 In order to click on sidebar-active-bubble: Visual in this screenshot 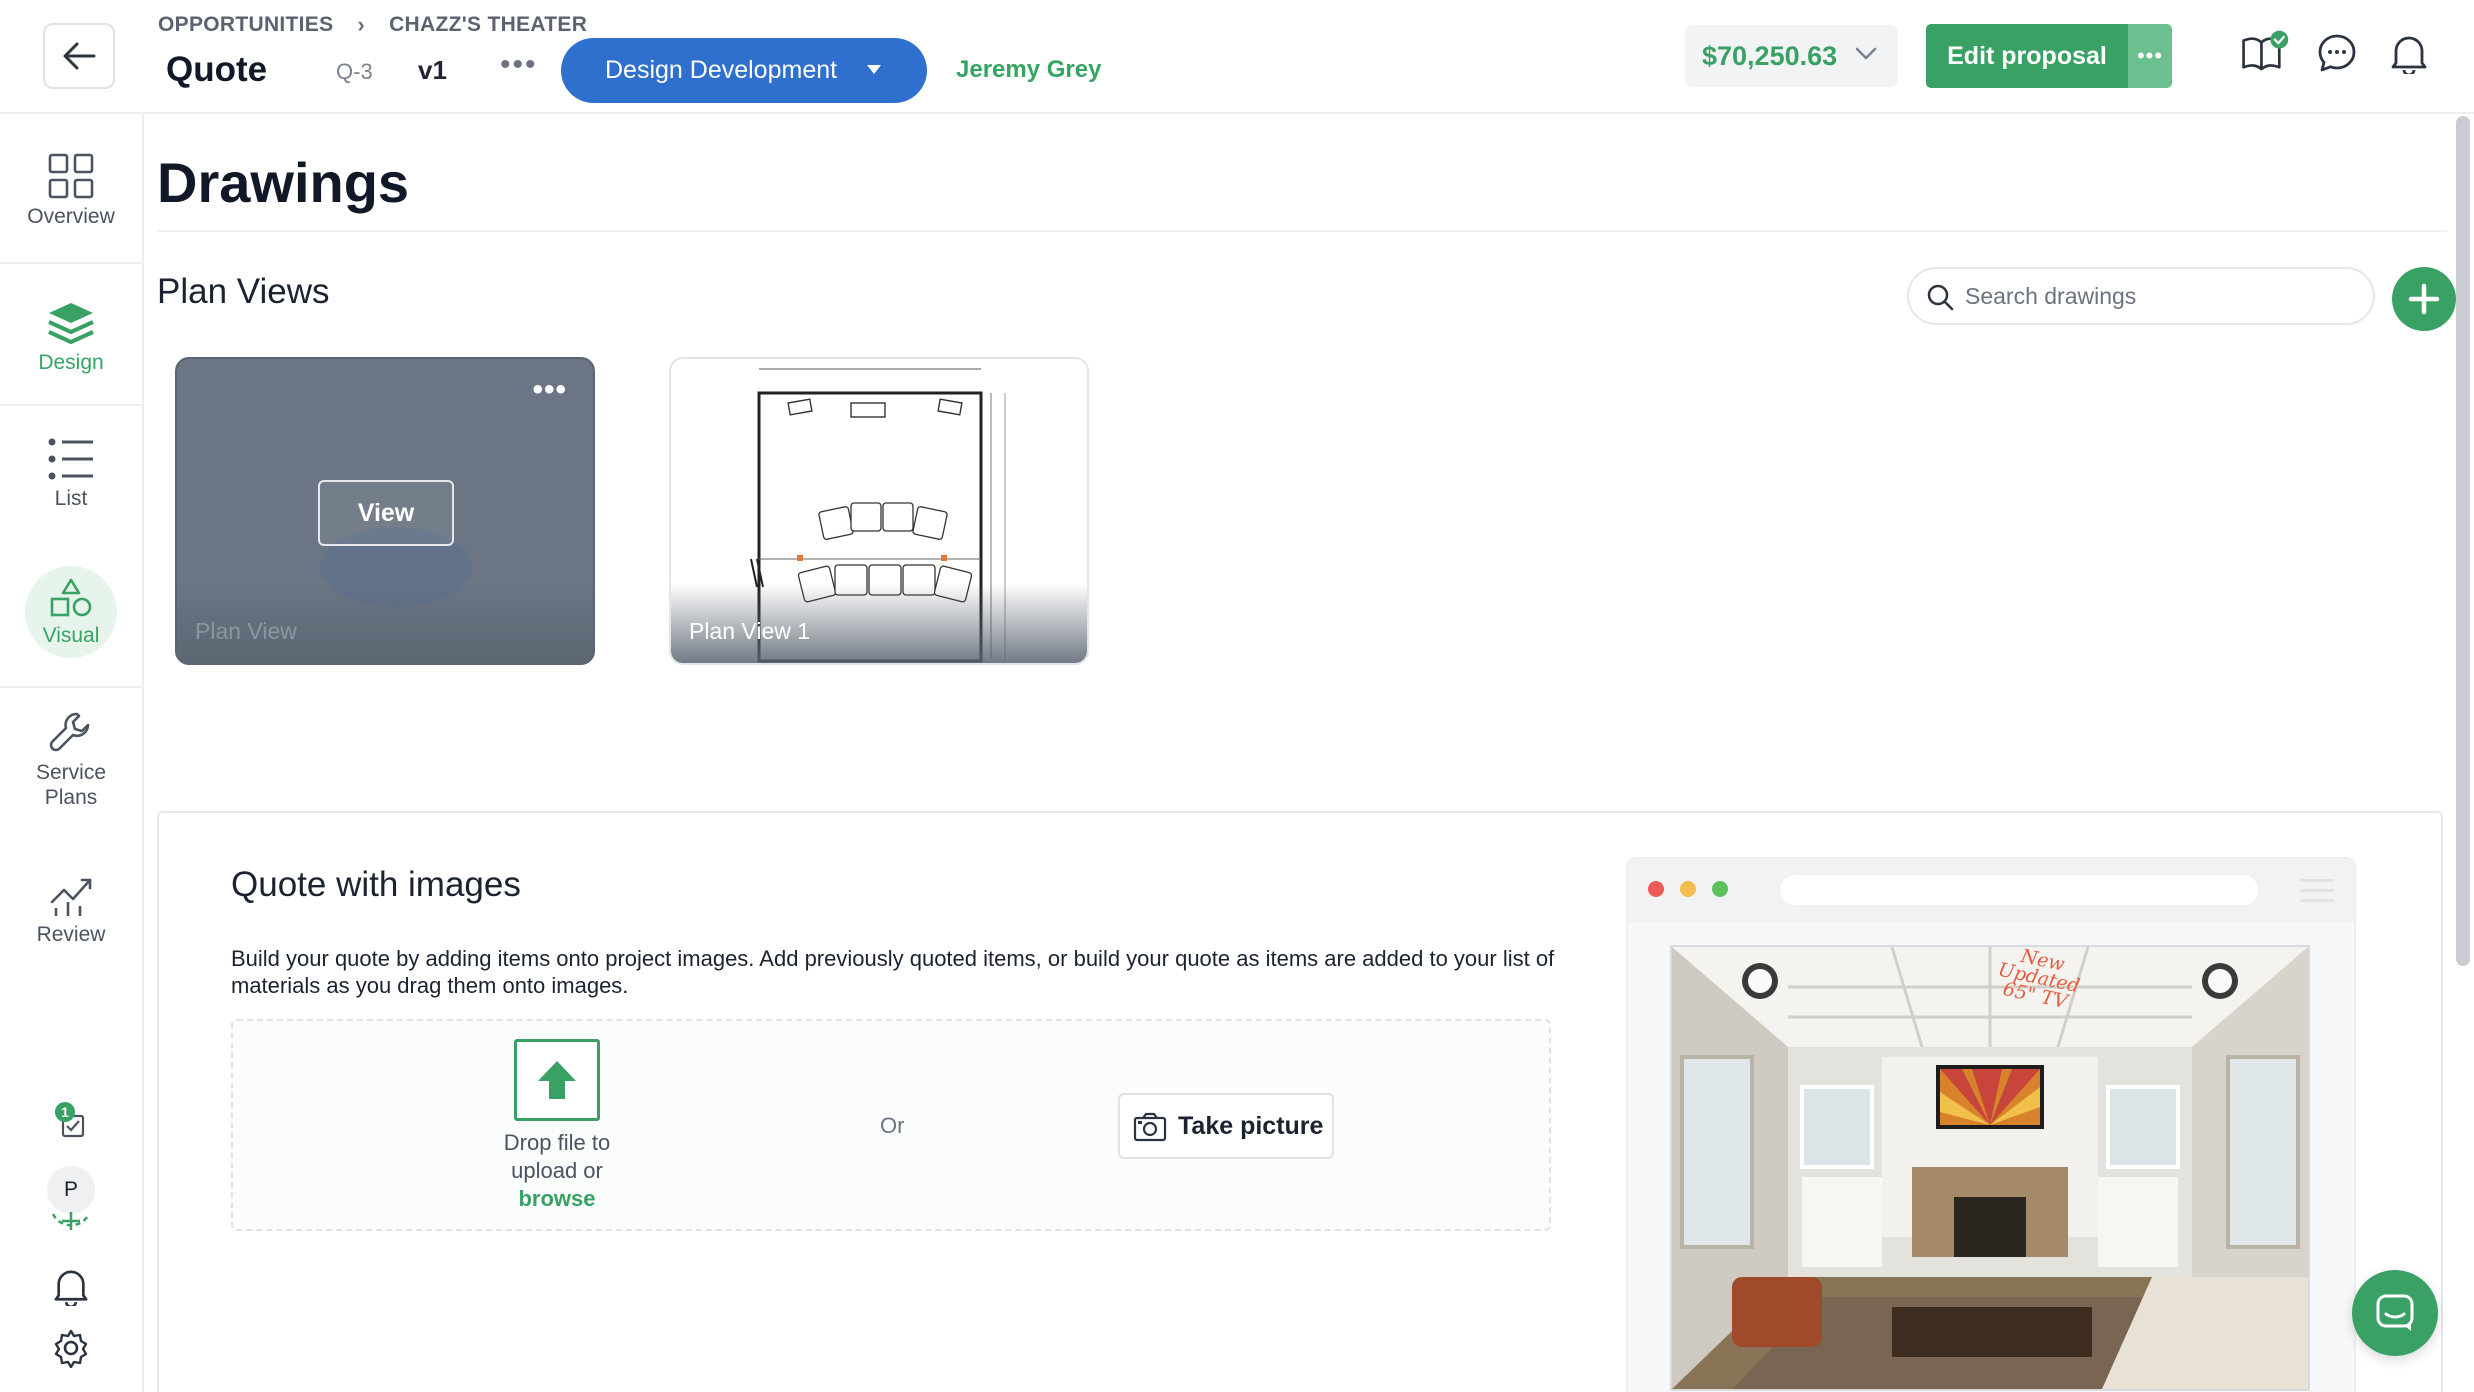, I will do `click(71, 612)`.